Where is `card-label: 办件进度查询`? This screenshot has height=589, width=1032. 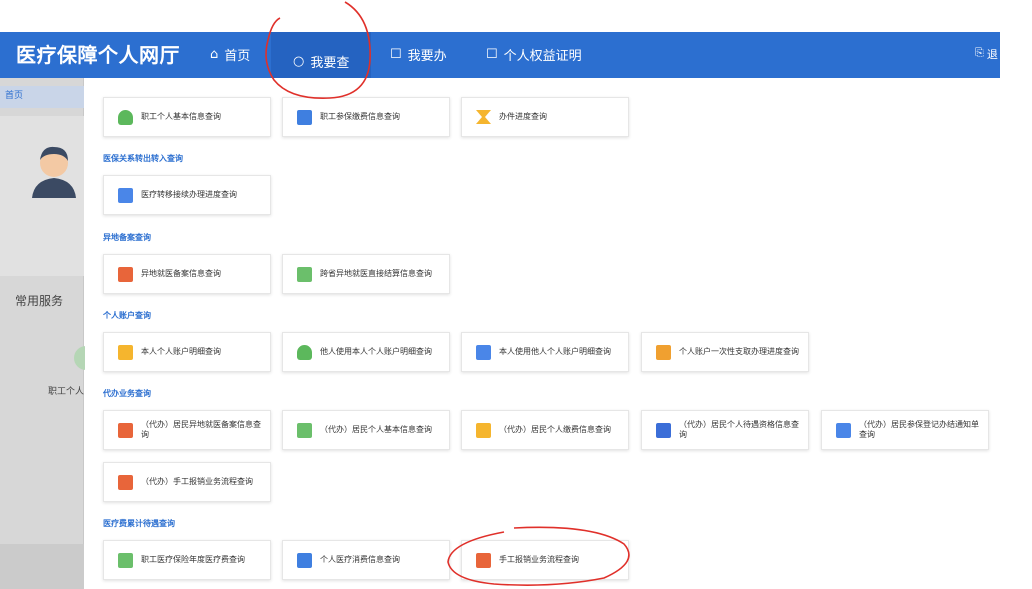
card-label: 办件进度查询 is located at coordinates (523, 116).